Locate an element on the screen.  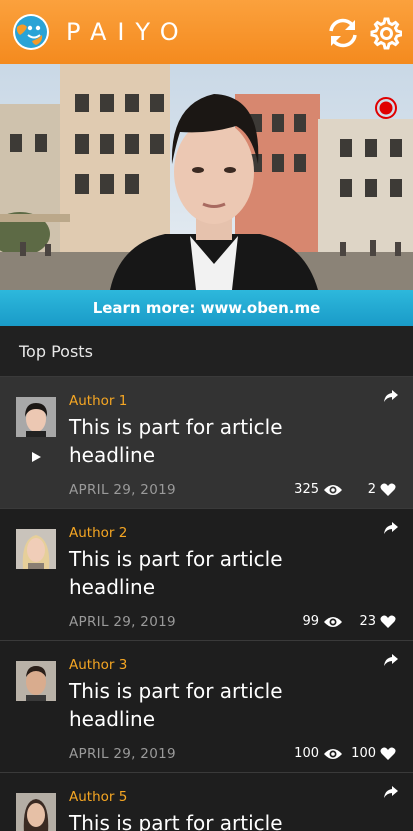
view-count: 100 is located at coordinates (318, 753).